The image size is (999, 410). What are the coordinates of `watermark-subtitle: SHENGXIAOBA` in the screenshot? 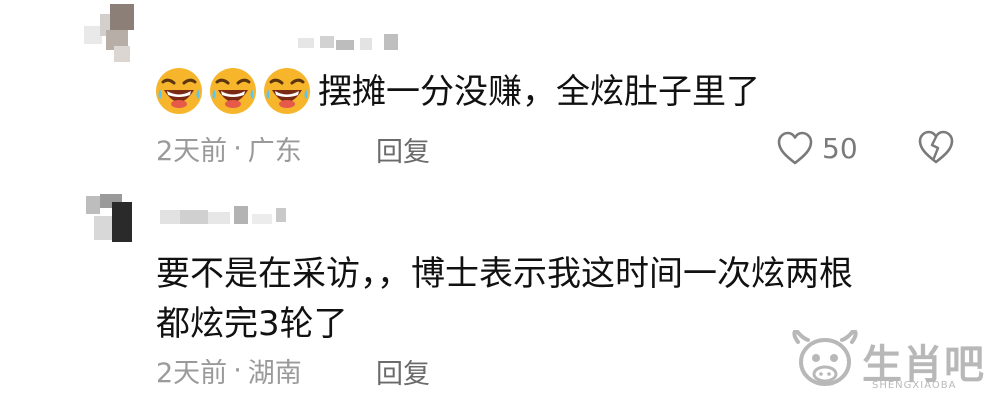 It's located at (914, 385).